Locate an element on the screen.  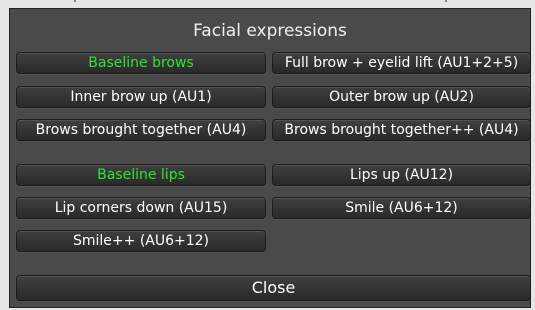
brows-together-button: Brows brought together (AU4) is located at coordinates (141, 130).